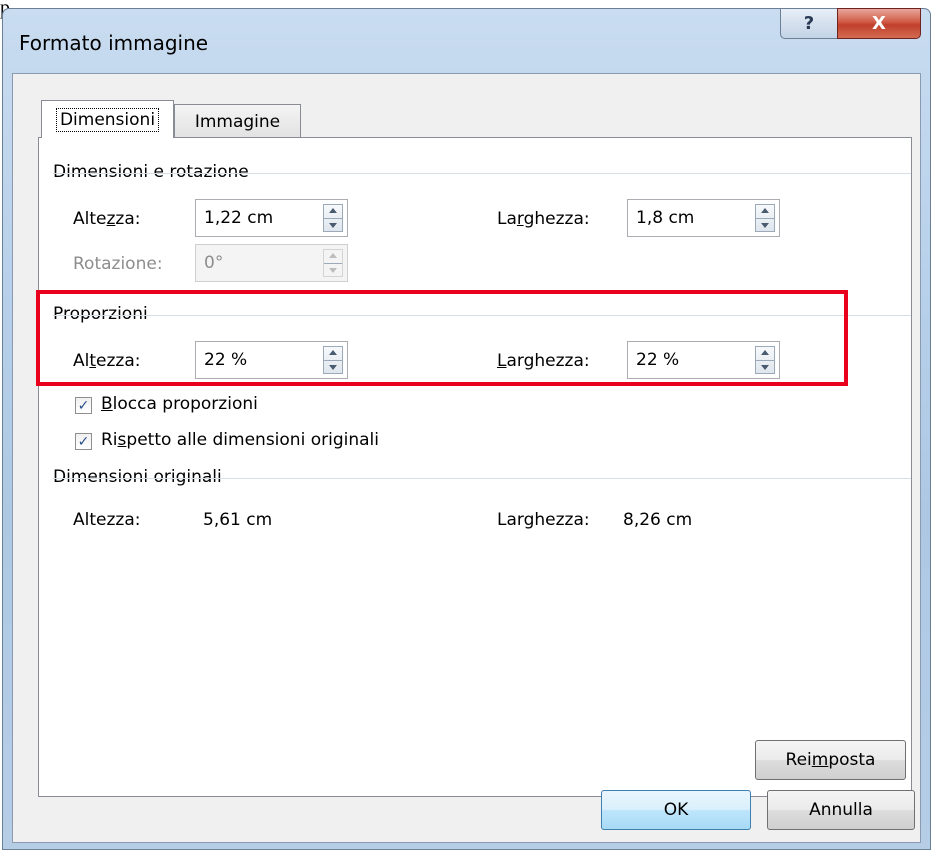 The image size is (934, 850). I want to click on tab-dimensioni: Dimensioni, so click(107, 119).